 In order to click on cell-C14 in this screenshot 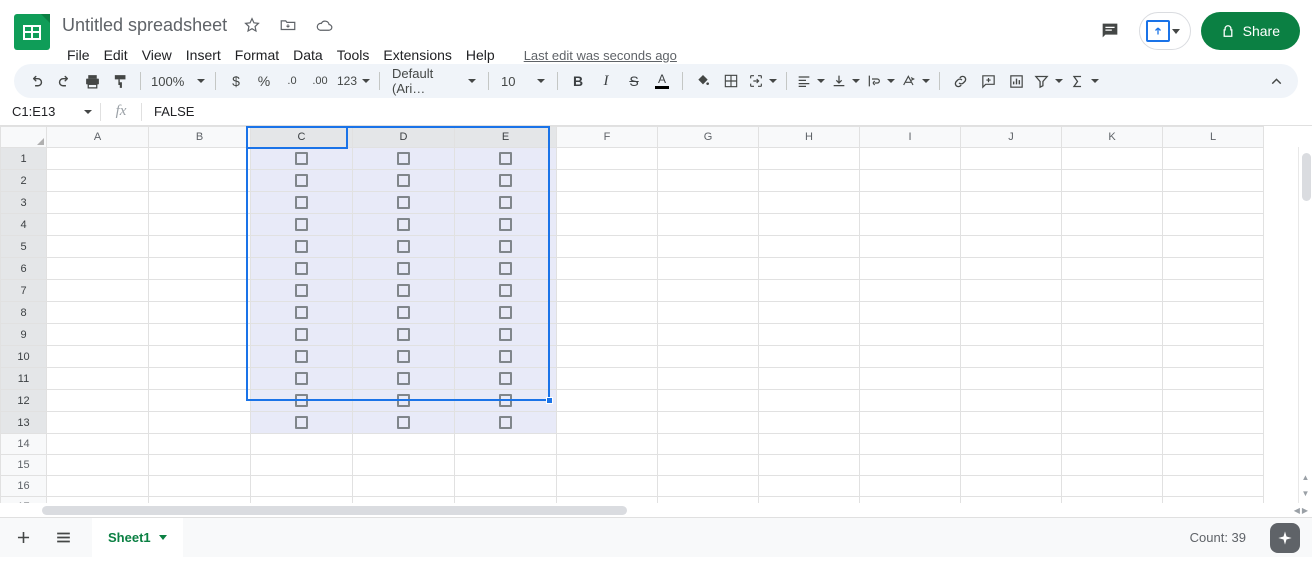, I will do `click(301, 444)`.